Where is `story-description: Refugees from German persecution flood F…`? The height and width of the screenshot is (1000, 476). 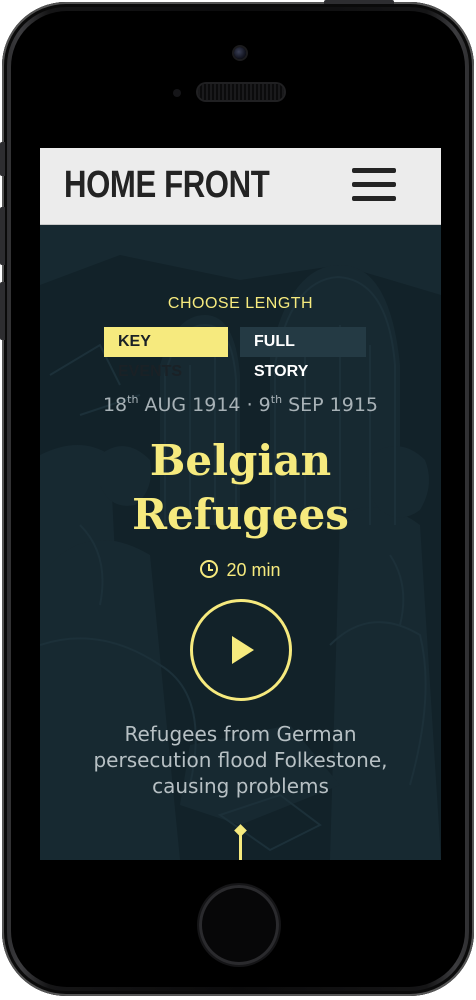
story-description: Refugees from German persecution flood F… is located at coordinates (240, 760).